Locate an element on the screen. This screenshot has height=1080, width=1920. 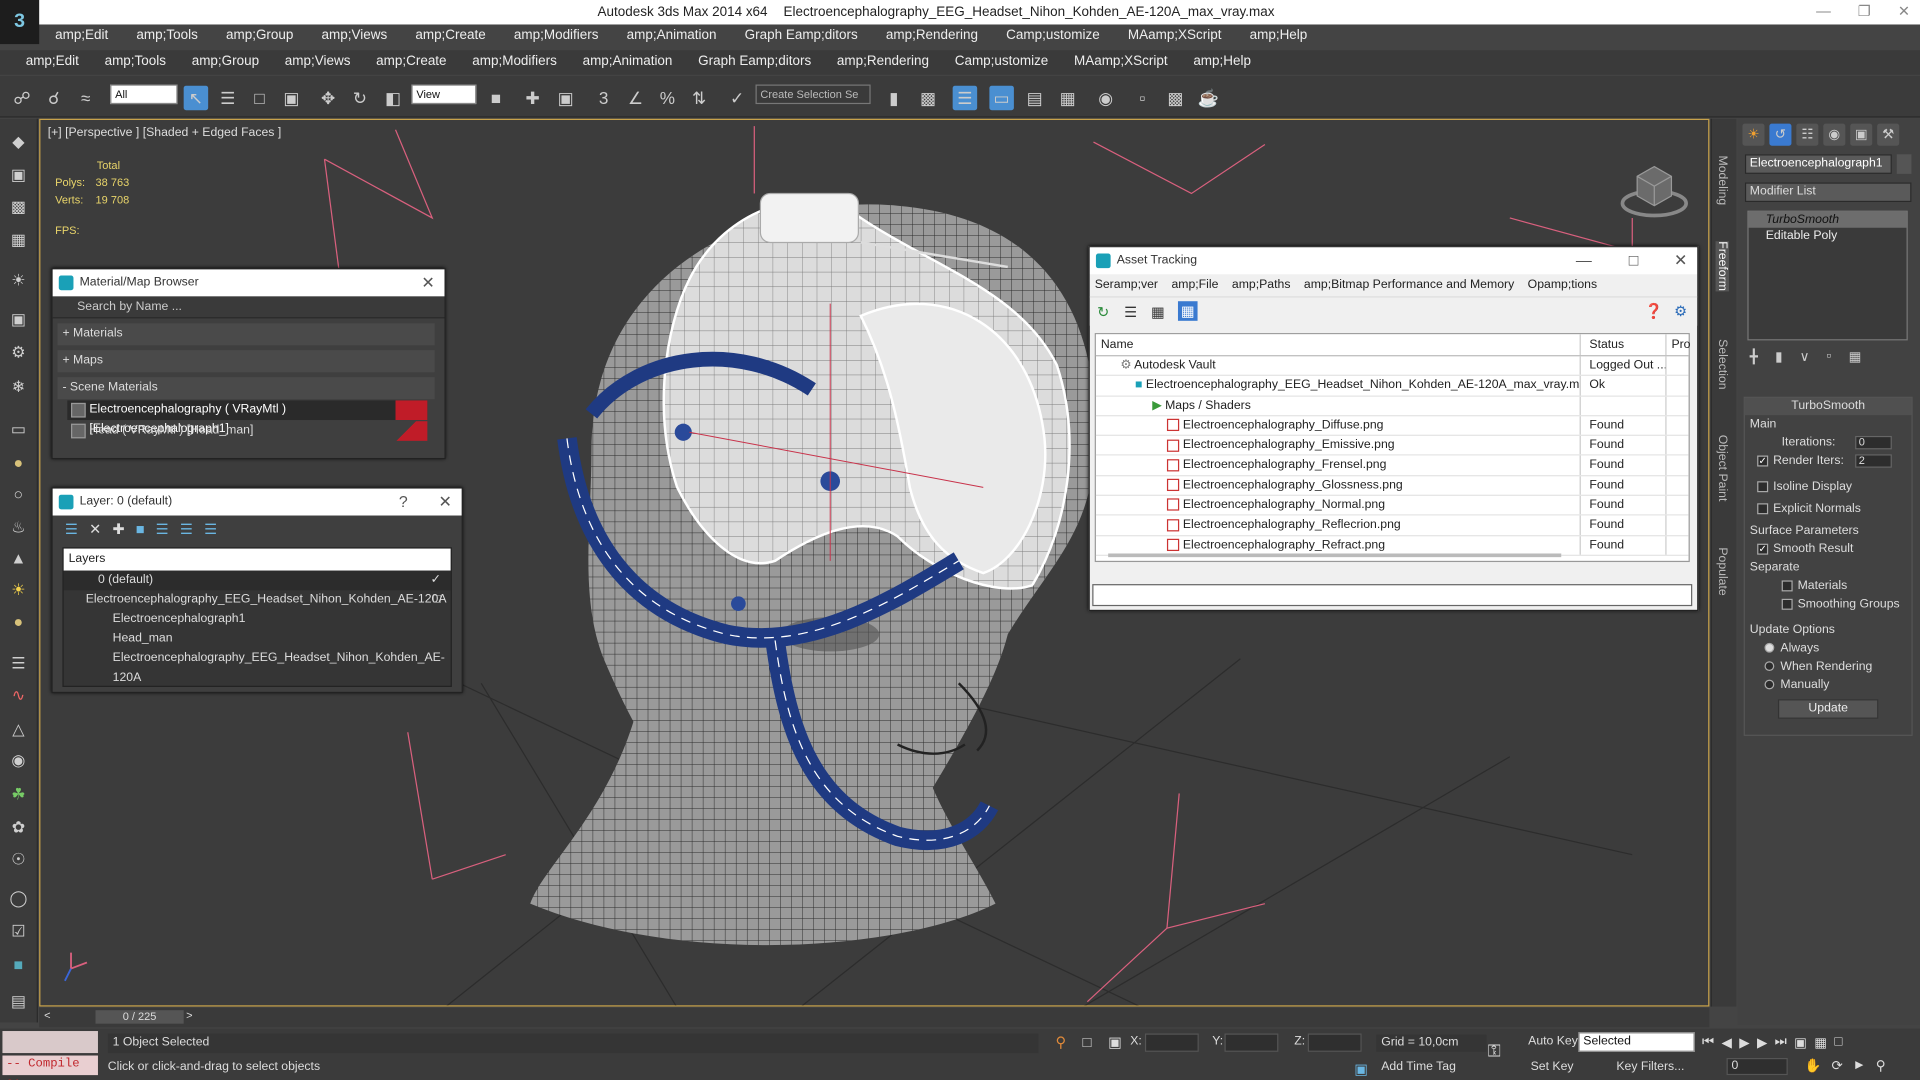
select-in-layer-icon: ■ is located at coordinates (140, 528).